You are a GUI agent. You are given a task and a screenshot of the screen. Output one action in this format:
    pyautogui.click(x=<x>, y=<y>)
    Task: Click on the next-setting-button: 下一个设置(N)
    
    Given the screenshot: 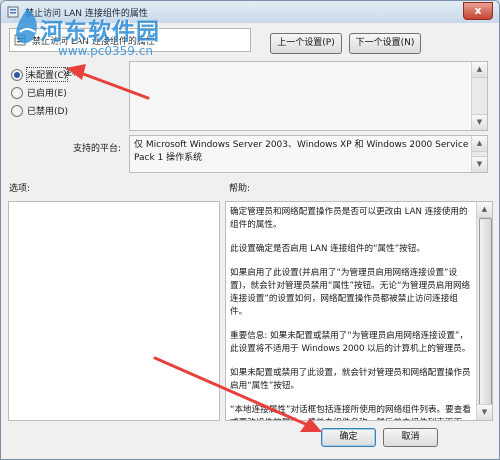 What is the action you would take?
    pyautogui.click(x=385, y=43)
    